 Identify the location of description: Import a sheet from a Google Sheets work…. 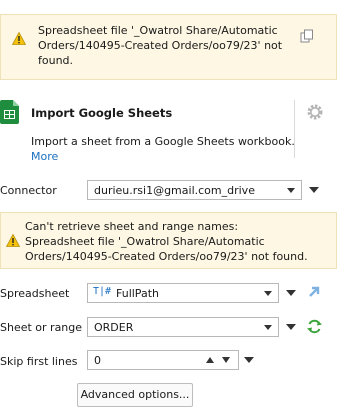
(163, 141).